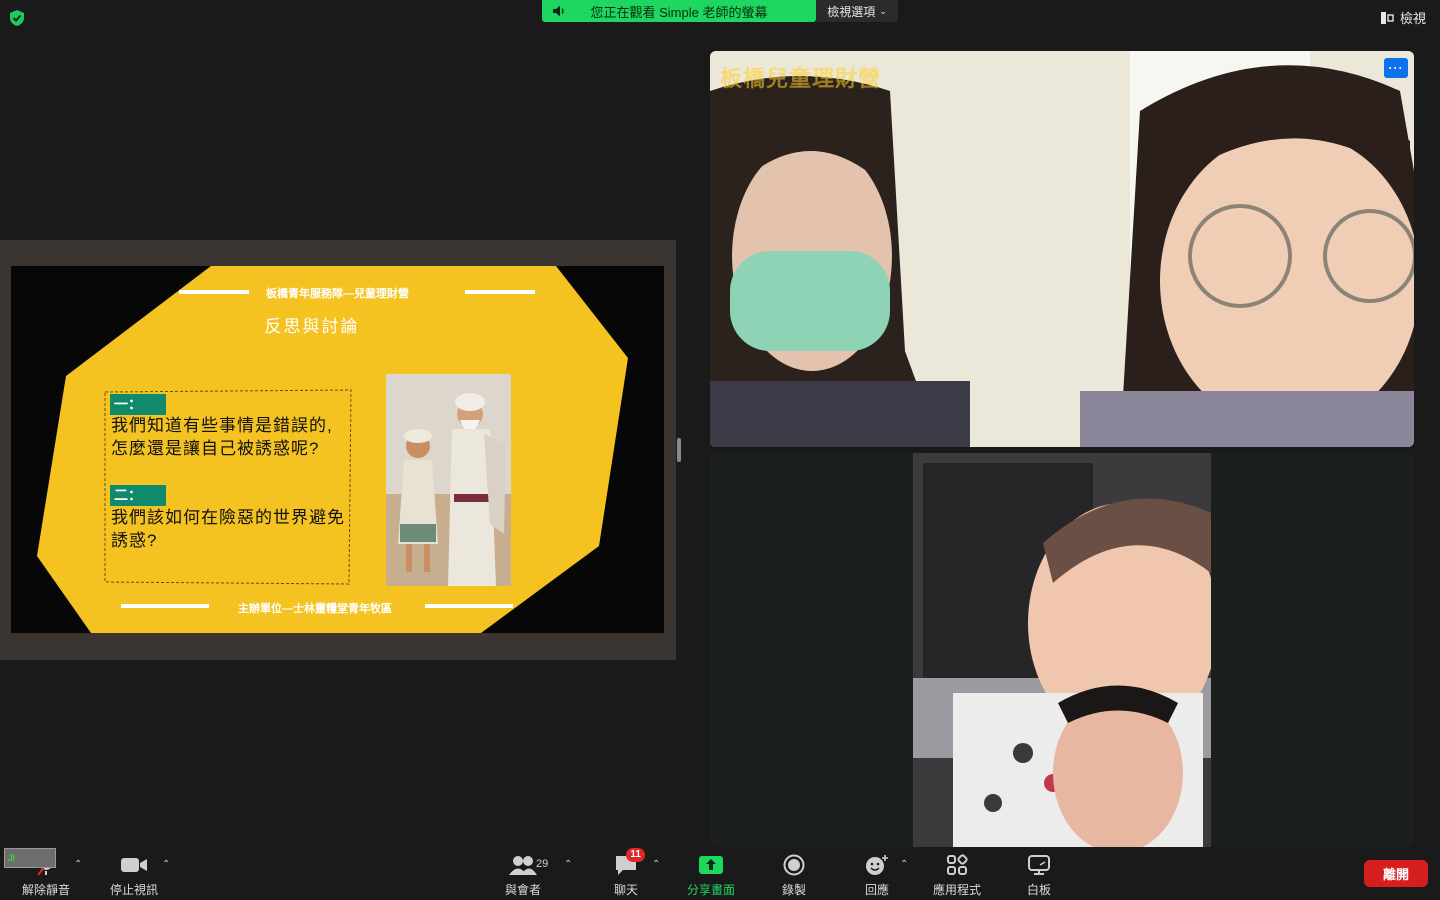 The height and width of the screenshot is (900, 1440). I want to click on shield-check-icon, so click(17, 18).